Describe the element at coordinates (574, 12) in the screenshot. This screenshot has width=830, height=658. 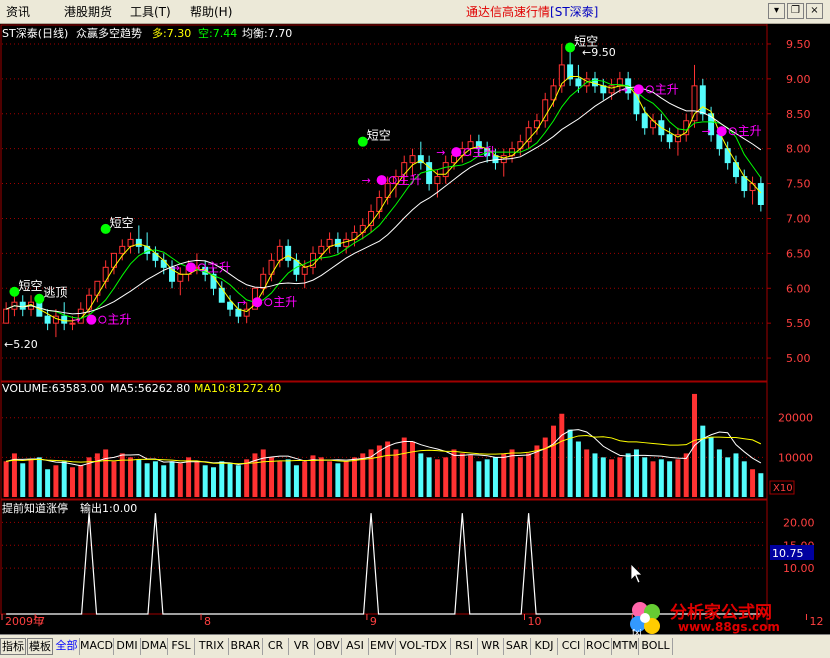
I see `app-title-stock: [ST深泰]` at that location.